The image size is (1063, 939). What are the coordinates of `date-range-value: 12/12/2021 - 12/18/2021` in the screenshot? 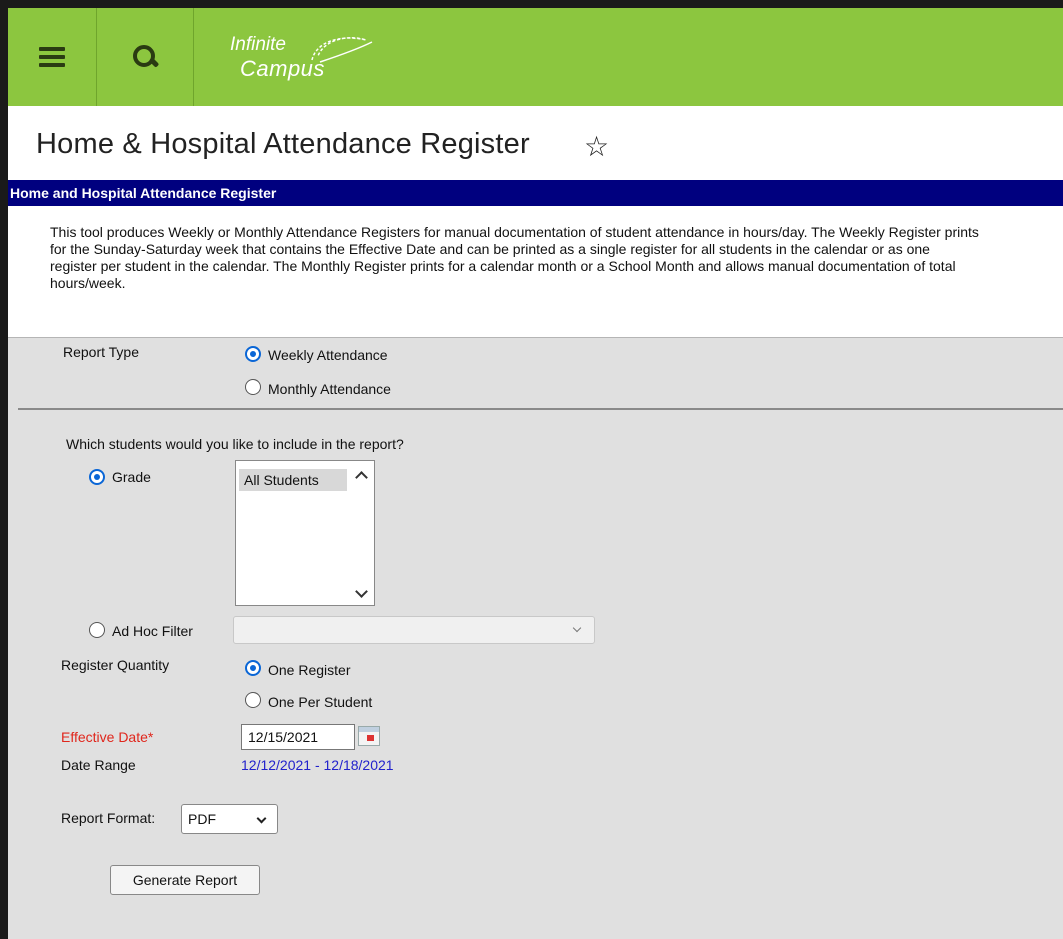 It's located at (317, 765).